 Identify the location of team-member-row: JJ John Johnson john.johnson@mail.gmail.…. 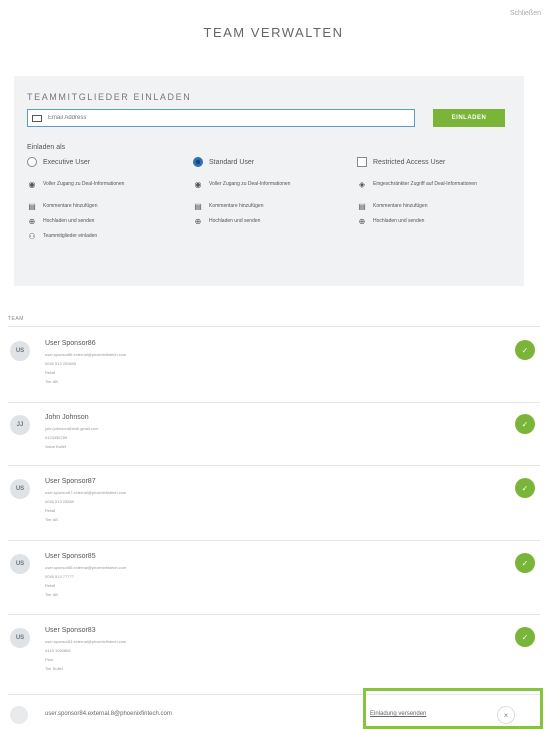
(274, 437).